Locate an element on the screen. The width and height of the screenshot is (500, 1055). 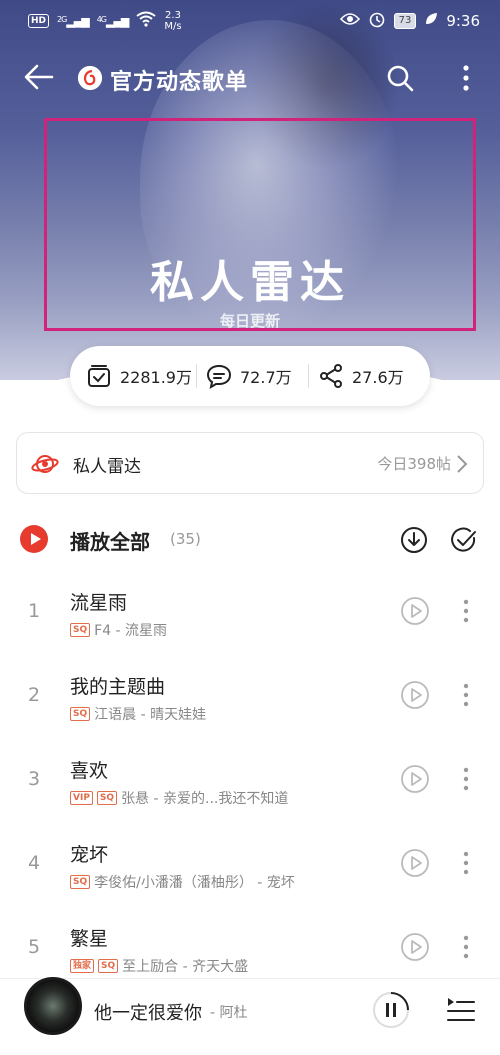
playlist-title: 私人雷达 is located at coordinates (250, 282).